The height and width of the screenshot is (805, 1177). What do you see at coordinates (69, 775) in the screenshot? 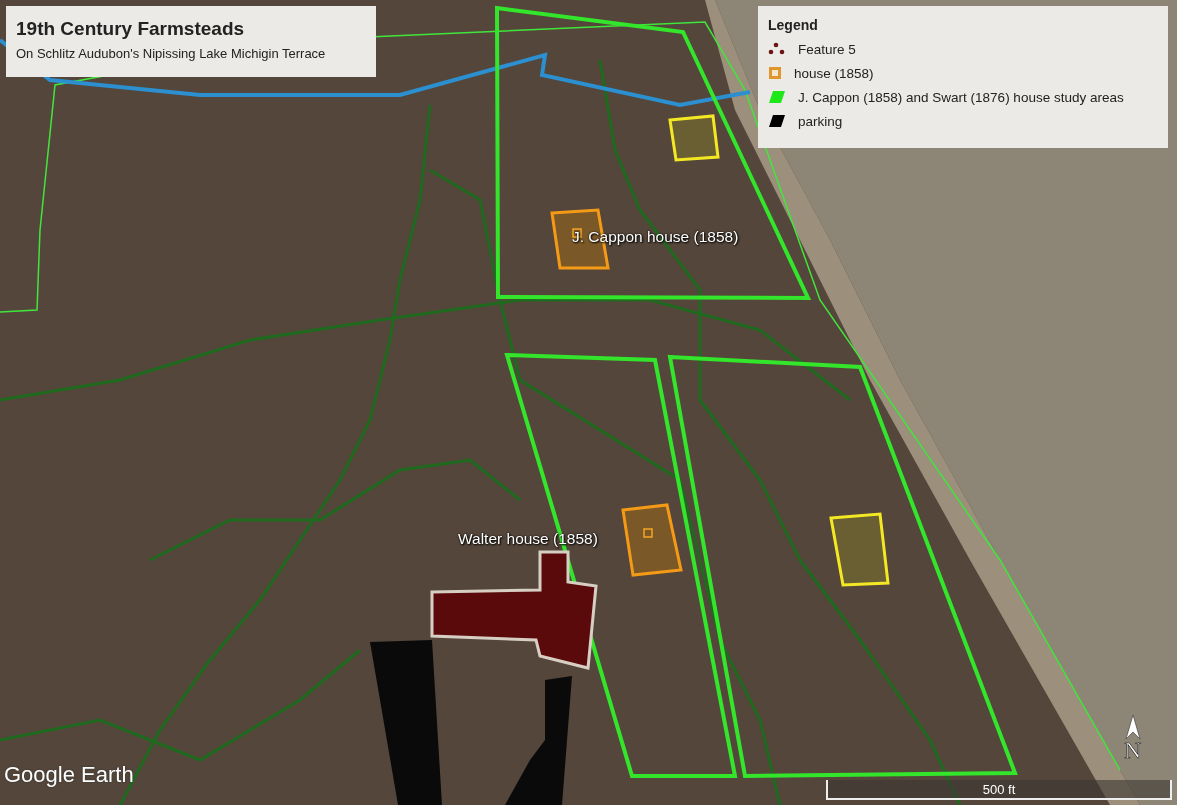
I see `logo-text: Google Earth` at bounding box center [69, 775].